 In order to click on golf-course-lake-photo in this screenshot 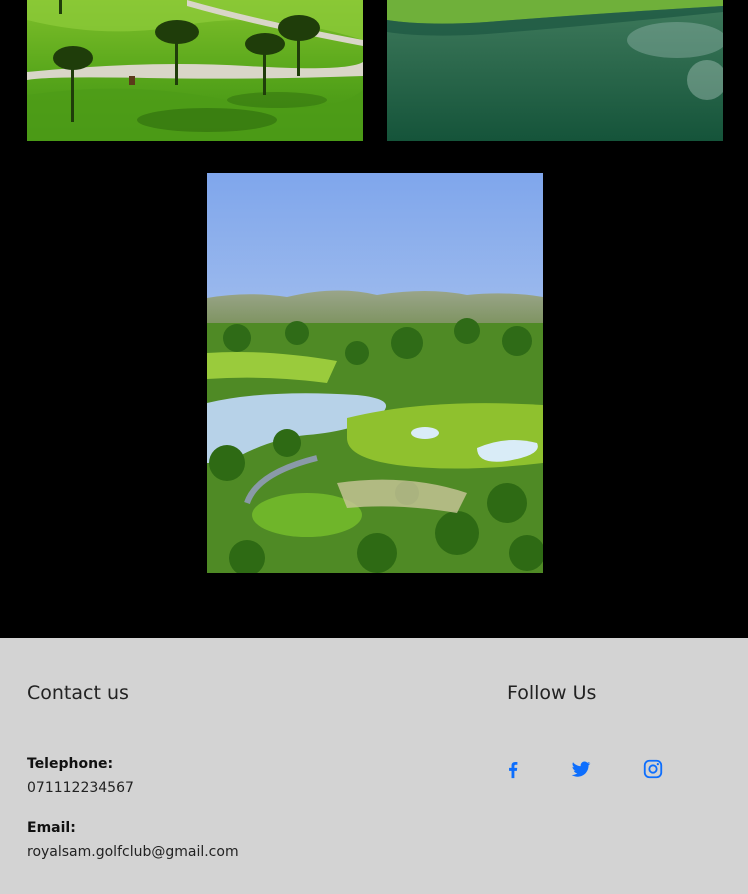, I will do `click(555, 70)`.